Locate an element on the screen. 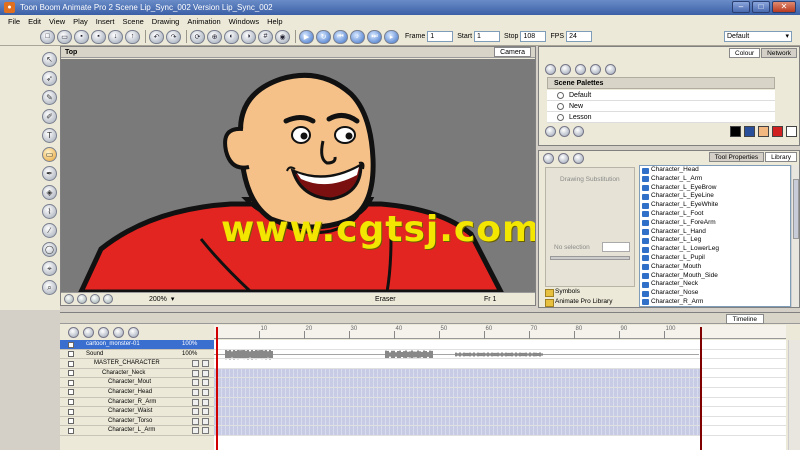 The width and height of the screenshot is (800, 450). frame-field: 1 is located at coordinates (440, 36).